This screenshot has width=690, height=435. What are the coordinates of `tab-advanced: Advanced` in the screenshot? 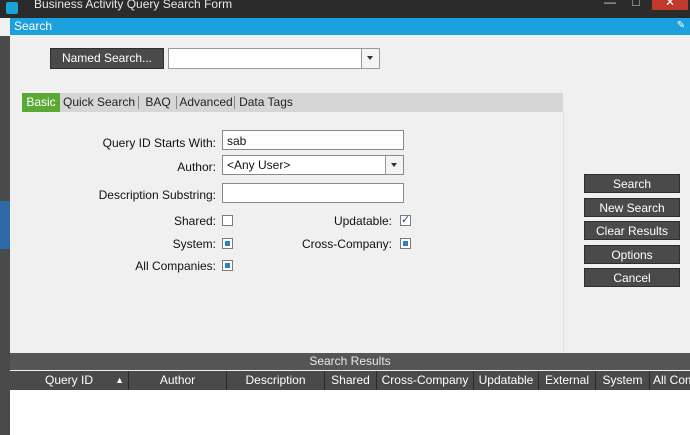 It's located at (206, 102).